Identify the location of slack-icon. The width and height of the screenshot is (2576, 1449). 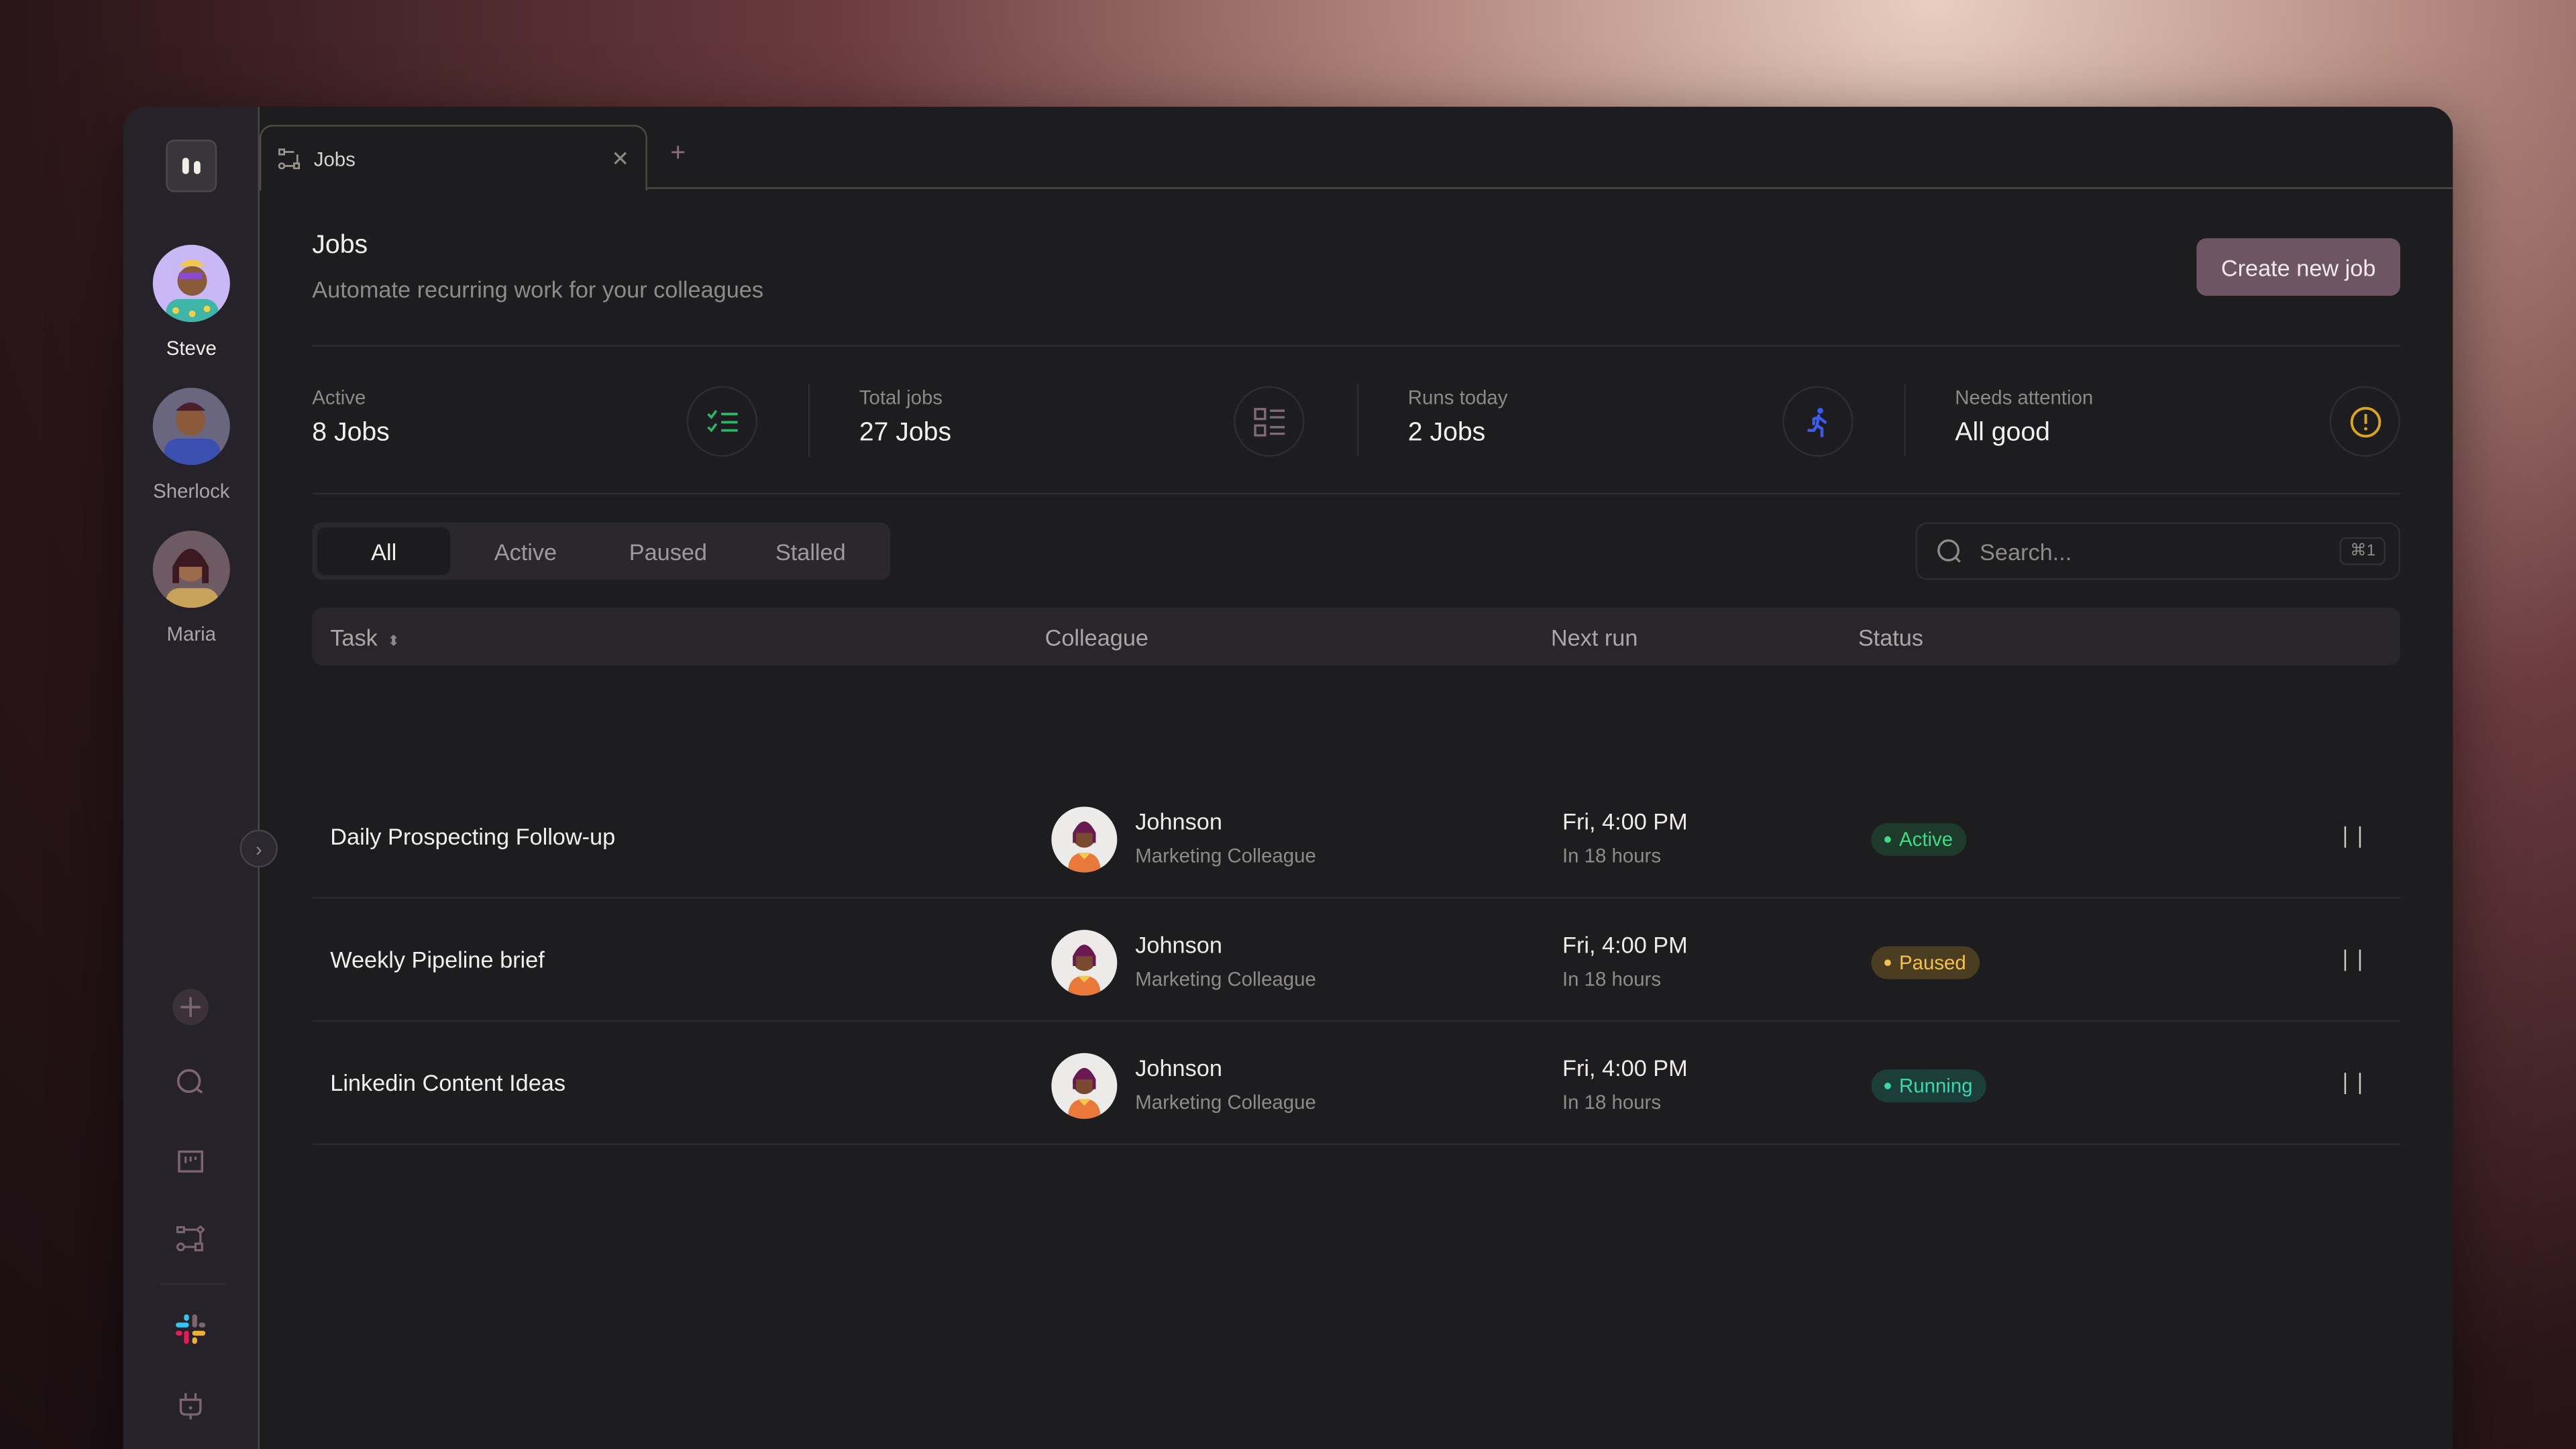
(190, 1329).